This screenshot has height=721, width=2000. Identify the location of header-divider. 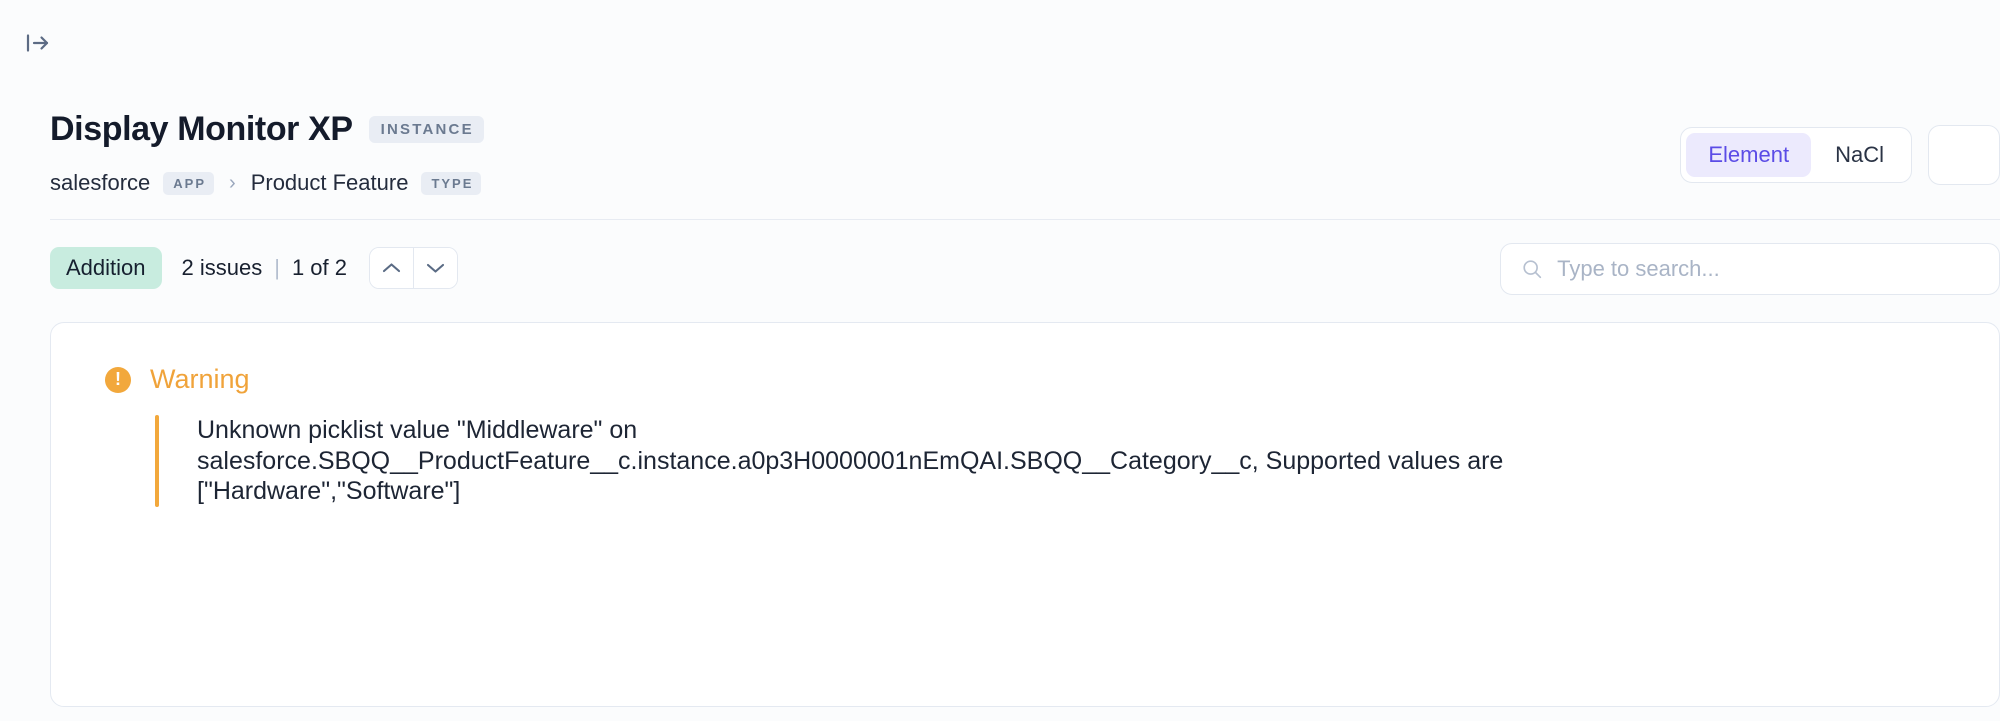
(1025, 219).